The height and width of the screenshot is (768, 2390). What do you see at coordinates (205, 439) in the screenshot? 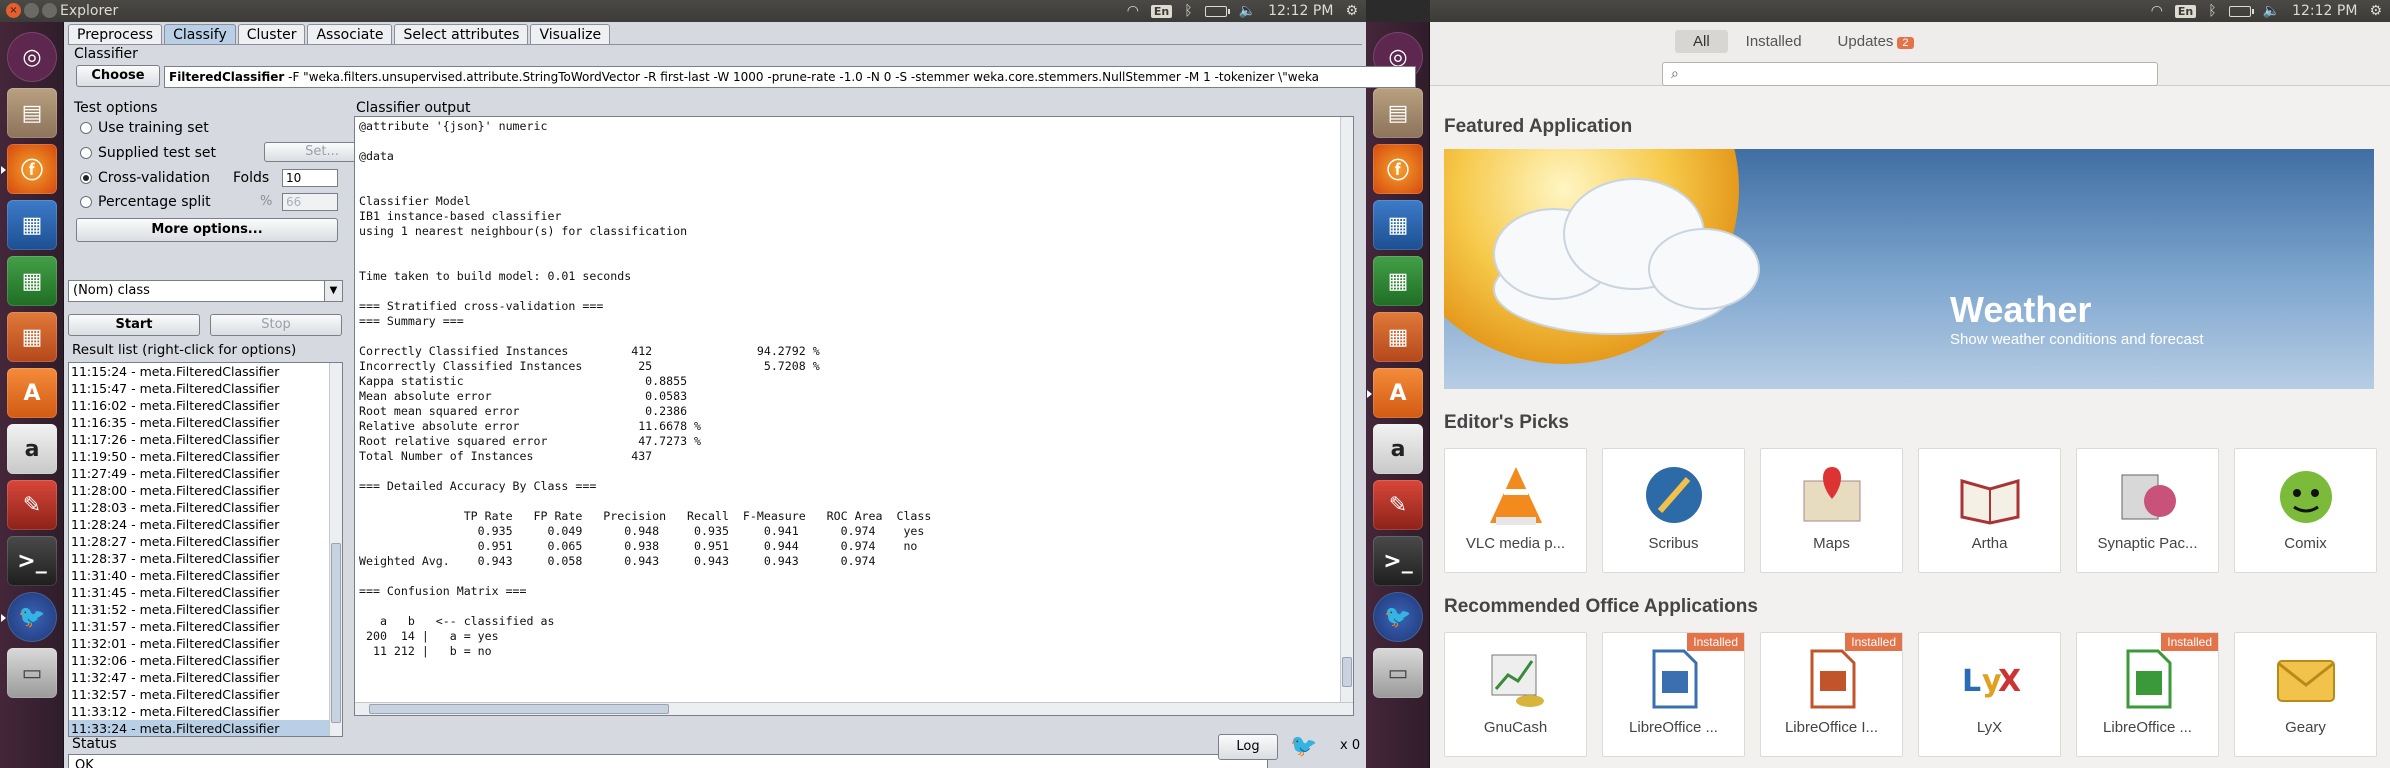
I see `result-list-item: 11:17:26 - meta.FilteredClassifier` at bounding box center [205, 439].